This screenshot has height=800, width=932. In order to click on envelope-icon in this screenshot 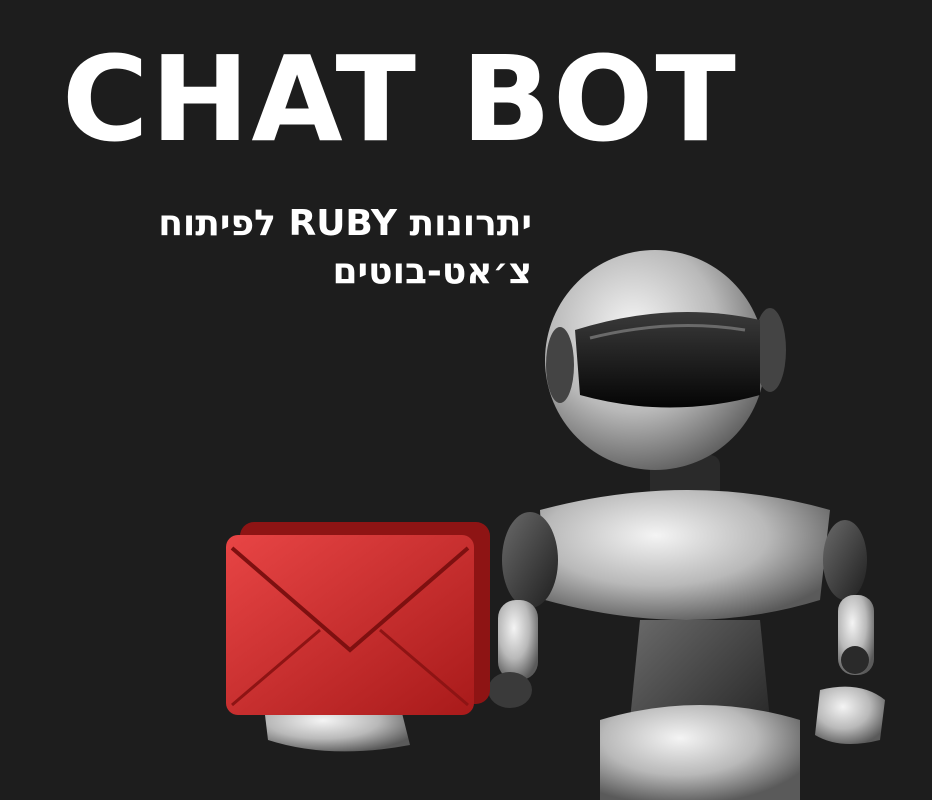, I will do `click(358, 618)`.